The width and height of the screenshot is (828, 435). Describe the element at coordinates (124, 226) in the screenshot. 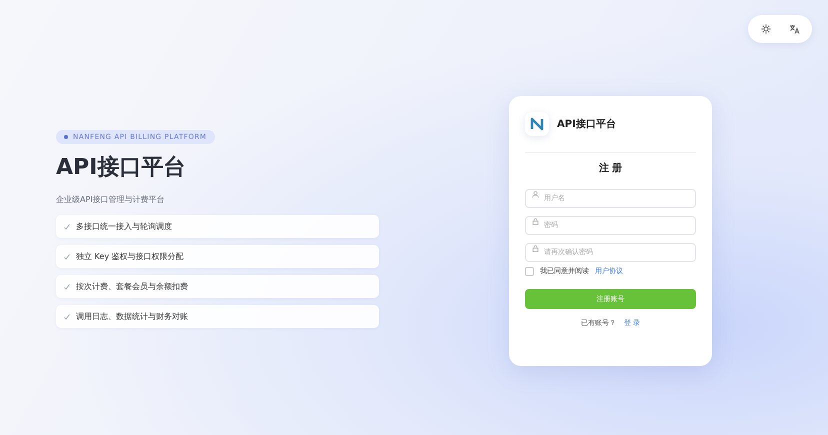

I see `feature-text: 多接口统一接入与轮询调度` at that location.